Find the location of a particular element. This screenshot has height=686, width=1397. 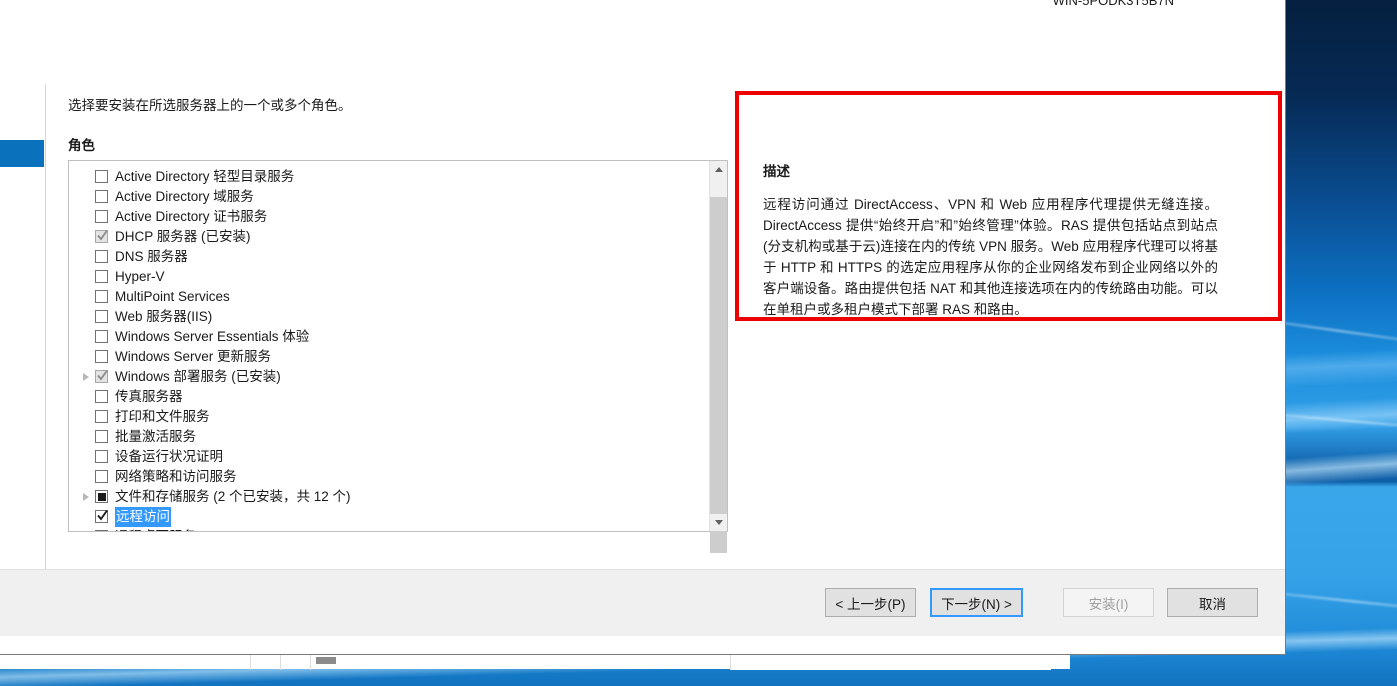

previous-button: < 上一步(P) is located at coordinates (870, 602).